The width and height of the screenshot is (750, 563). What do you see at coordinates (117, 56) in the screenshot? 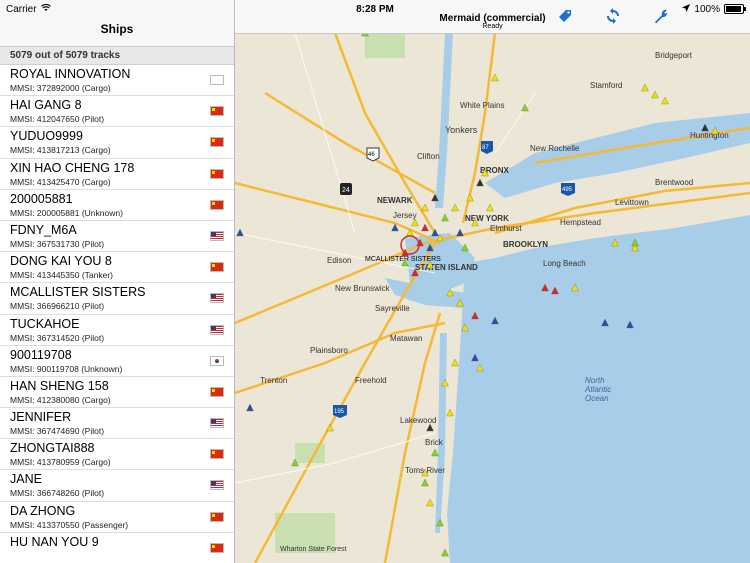
I see `track-count: 5079 out of 5079 tracks` at bounding box center [117, 56].